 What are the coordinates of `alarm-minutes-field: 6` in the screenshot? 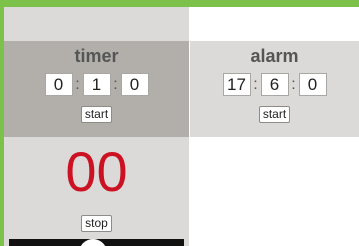 It's located at (274, 84).